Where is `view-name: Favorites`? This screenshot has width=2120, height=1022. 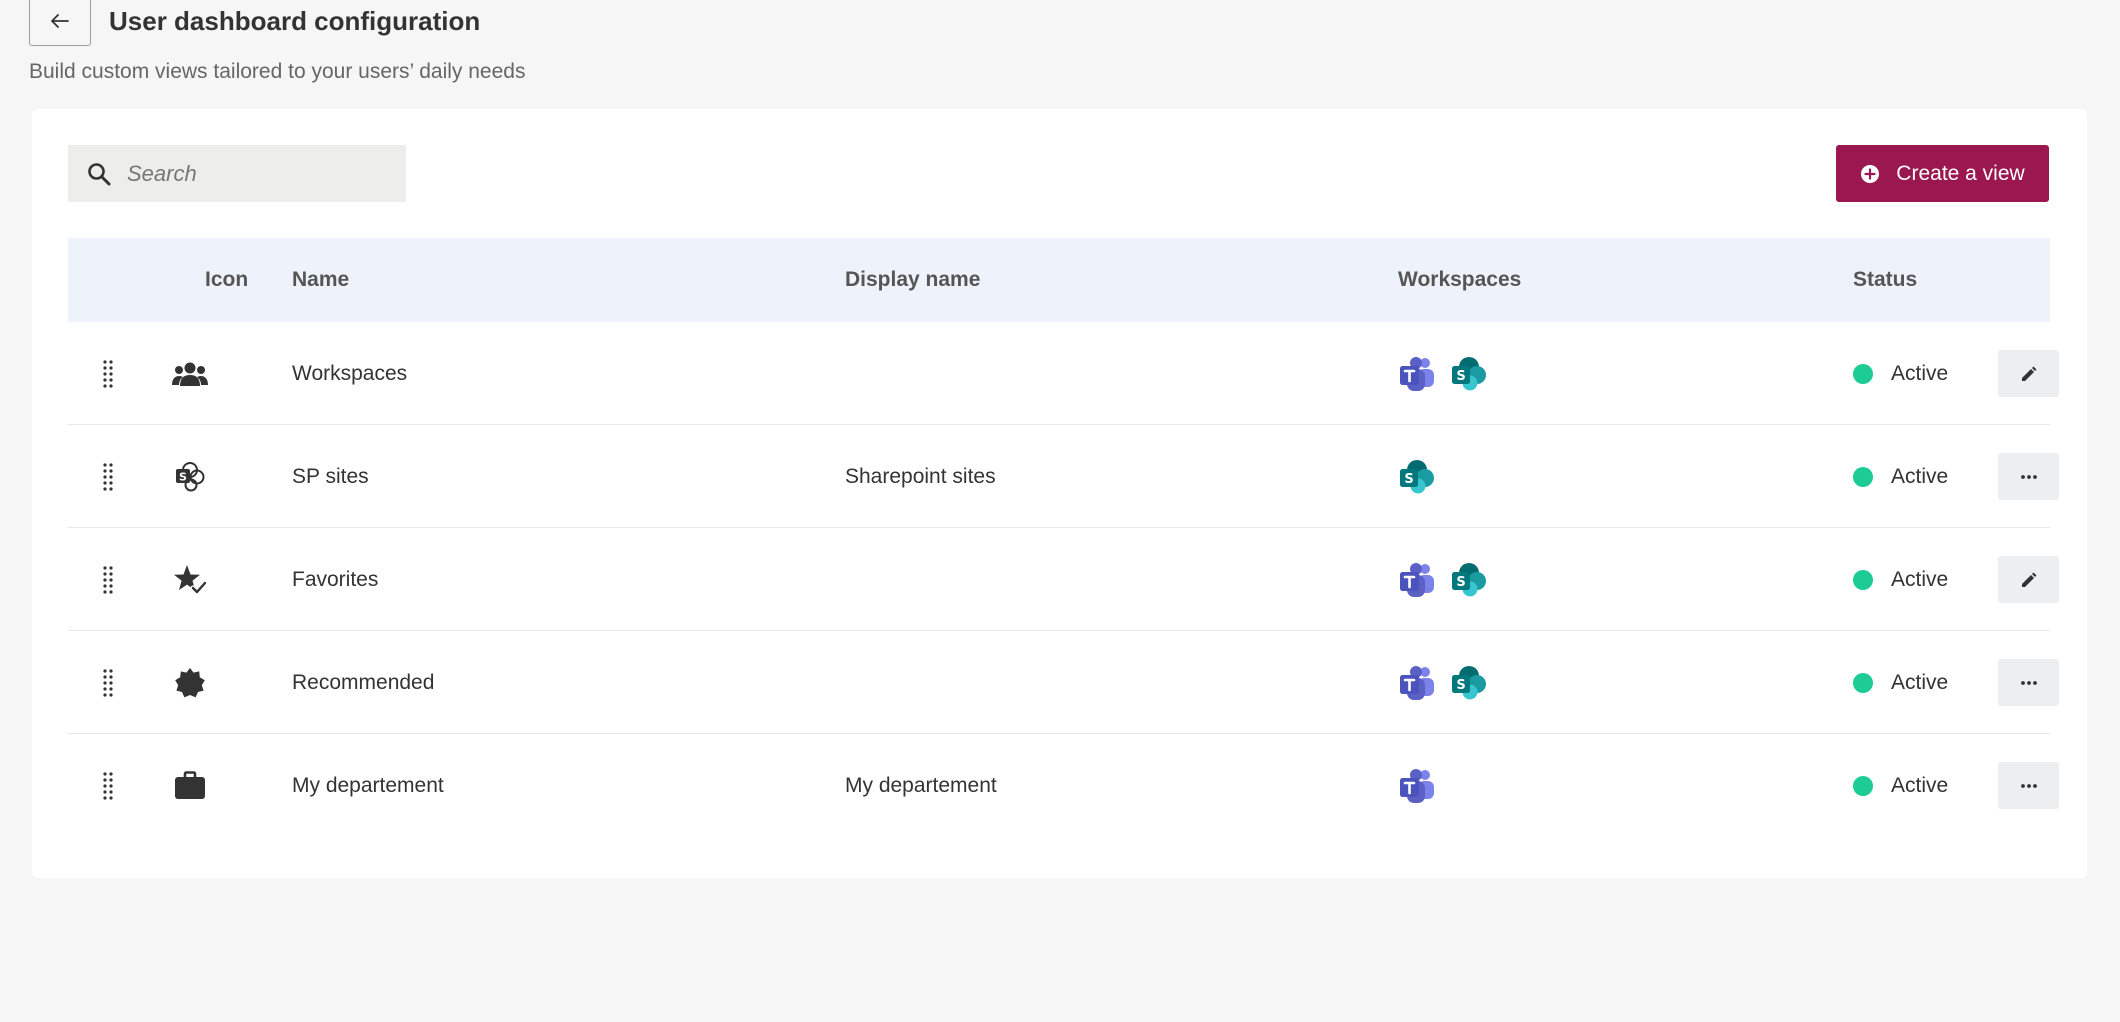 view-name: Favorites is located at coordinates (335, 579).